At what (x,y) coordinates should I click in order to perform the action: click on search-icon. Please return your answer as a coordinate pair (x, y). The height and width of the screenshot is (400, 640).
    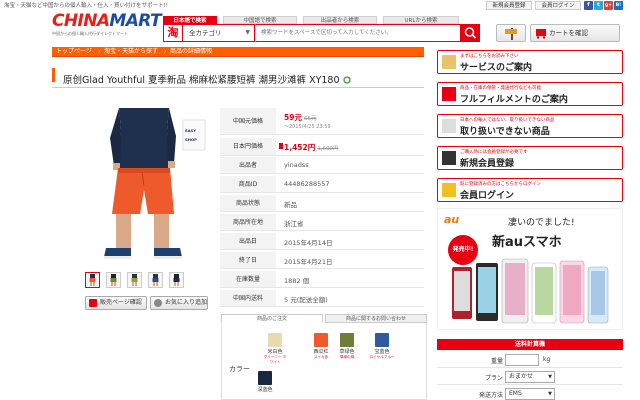
    Looking at the image, I should click on (470, 33).